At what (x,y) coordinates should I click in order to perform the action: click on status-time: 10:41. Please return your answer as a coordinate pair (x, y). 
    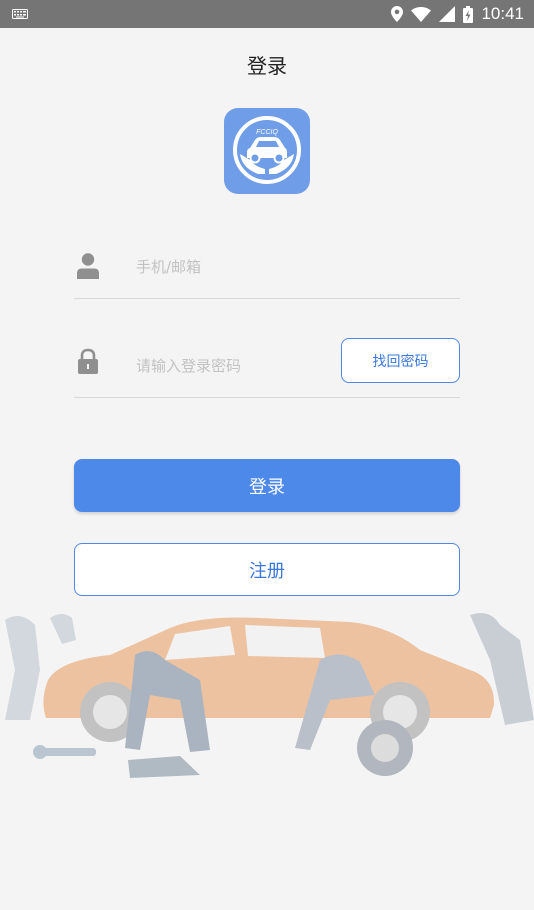
    Looking at the image, I should click on (502, 13).